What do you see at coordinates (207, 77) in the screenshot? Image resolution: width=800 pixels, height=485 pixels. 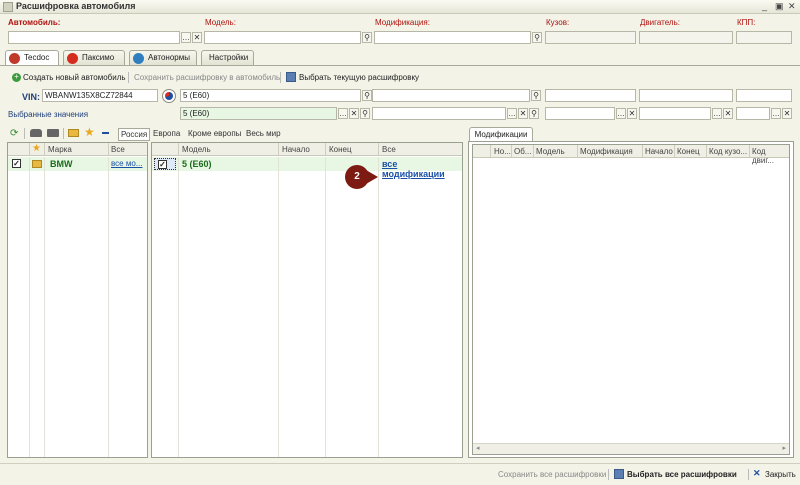 I see `save-decoding-button: Сохранить расшифровку в автомобиль` at bounding box center [207, 77].